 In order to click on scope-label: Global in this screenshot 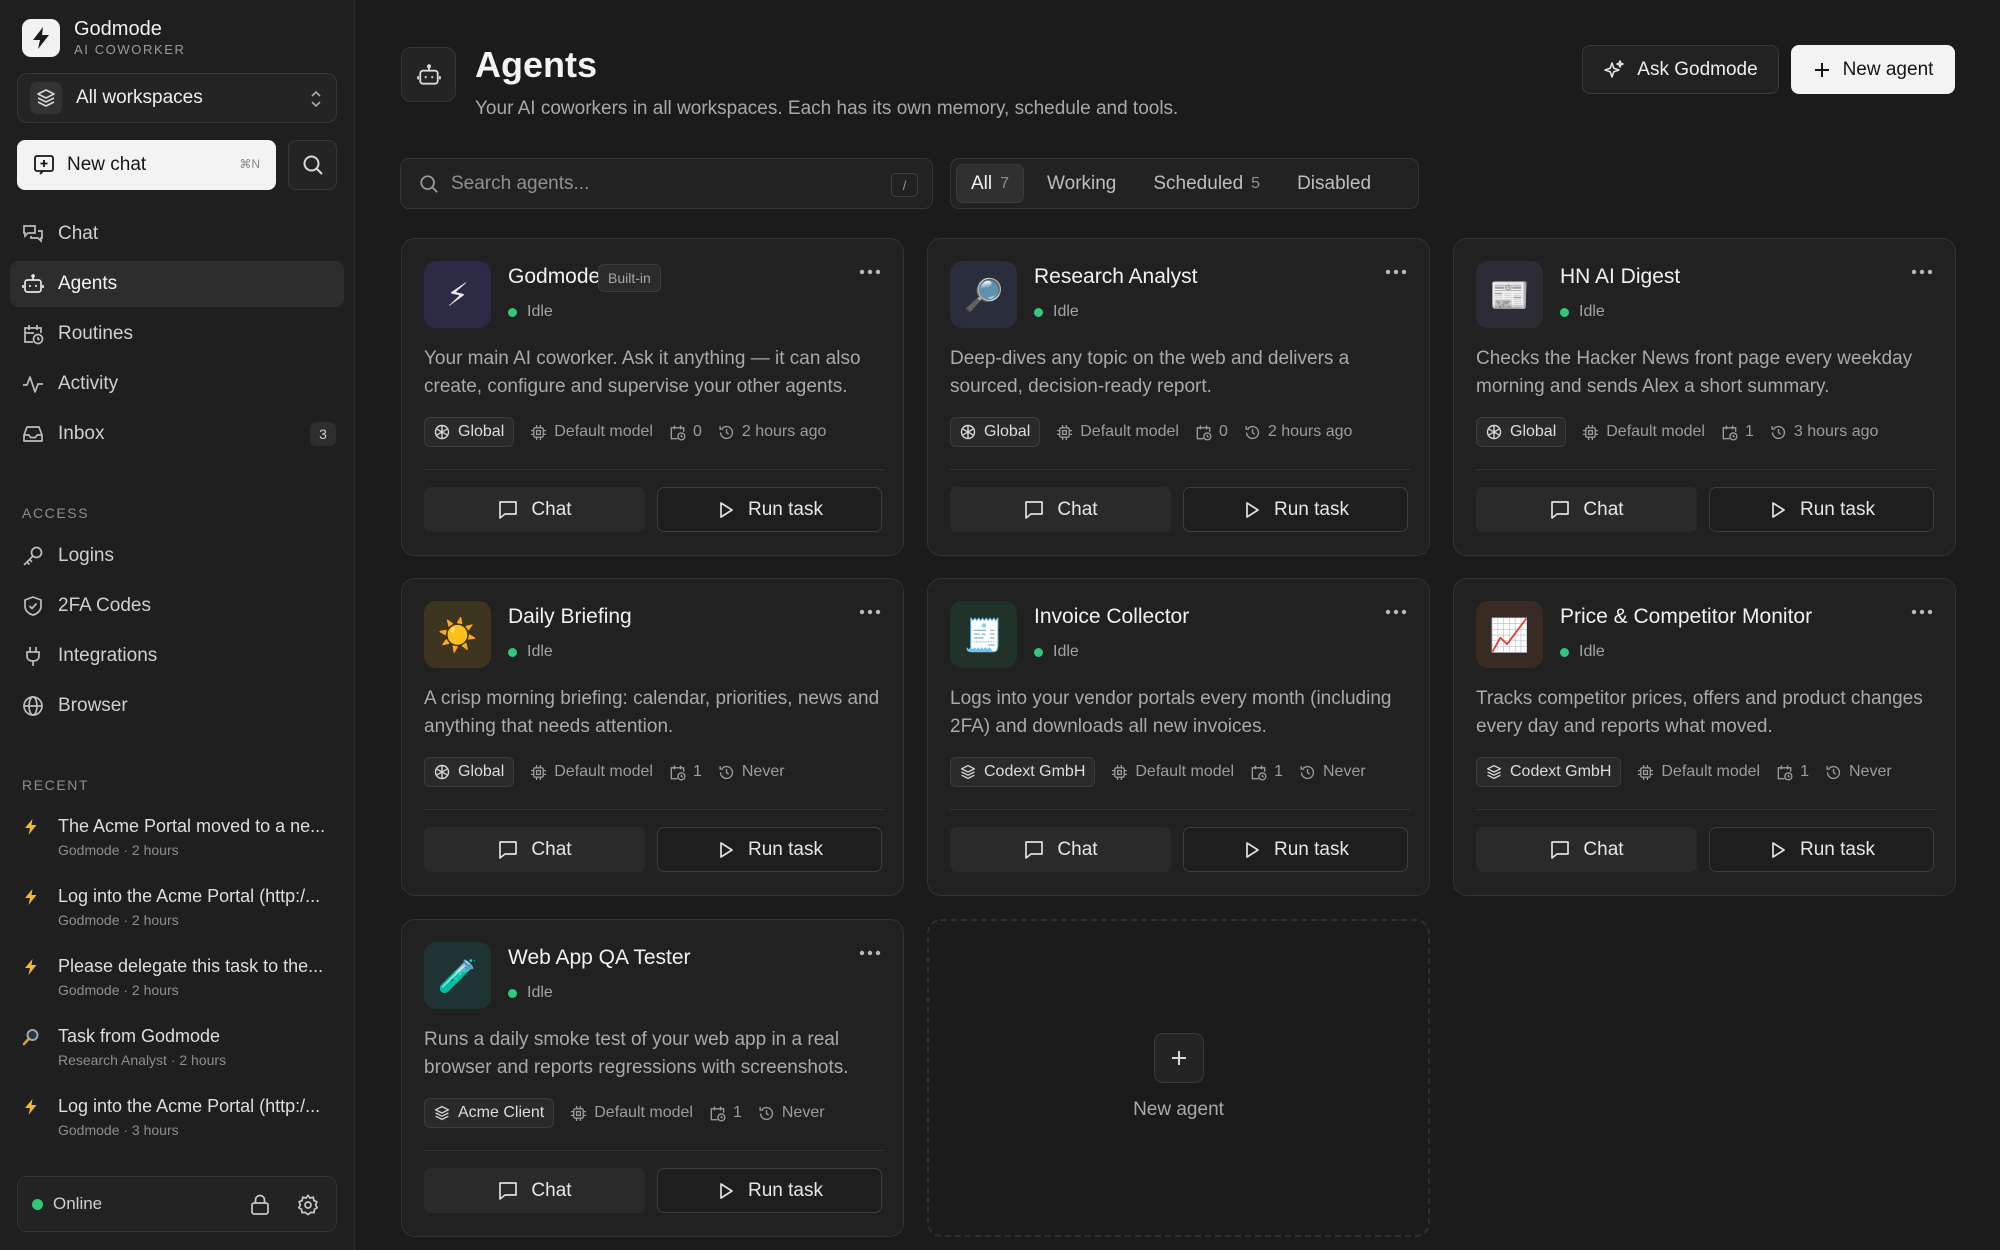, I will do `click(1007, 431)`.